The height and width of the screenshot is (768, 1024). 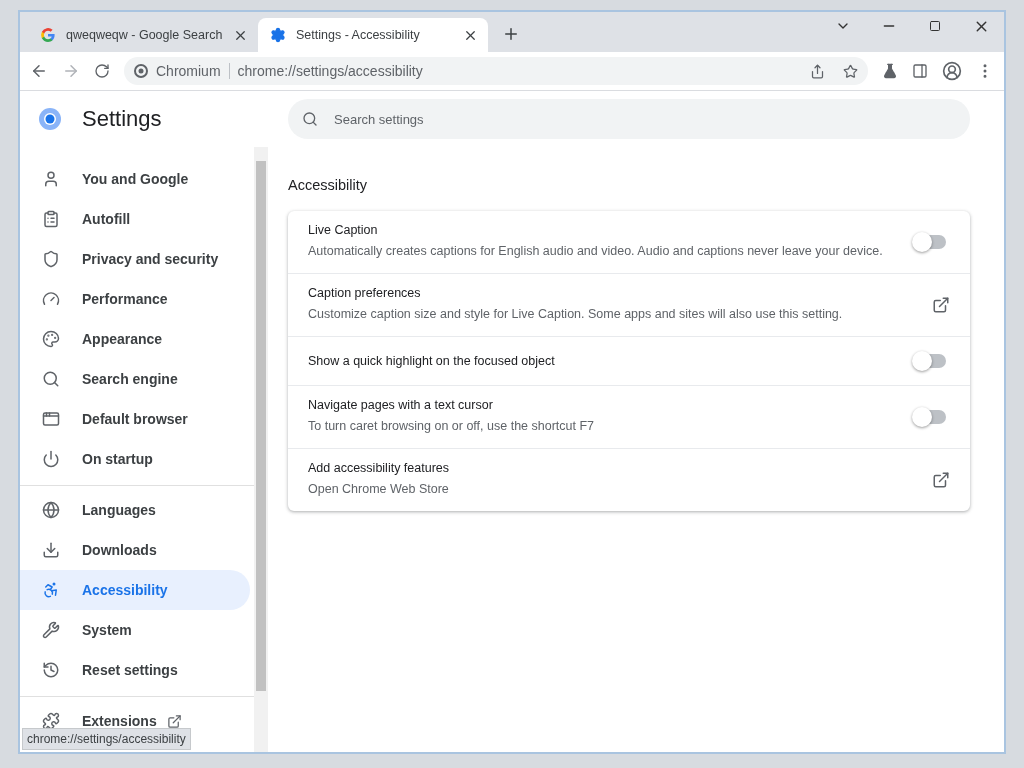 What do you see at coordinates (135, 379) in the screenshot?
I see `sidebar-item: Search engine` at bounding box center [135, 379].